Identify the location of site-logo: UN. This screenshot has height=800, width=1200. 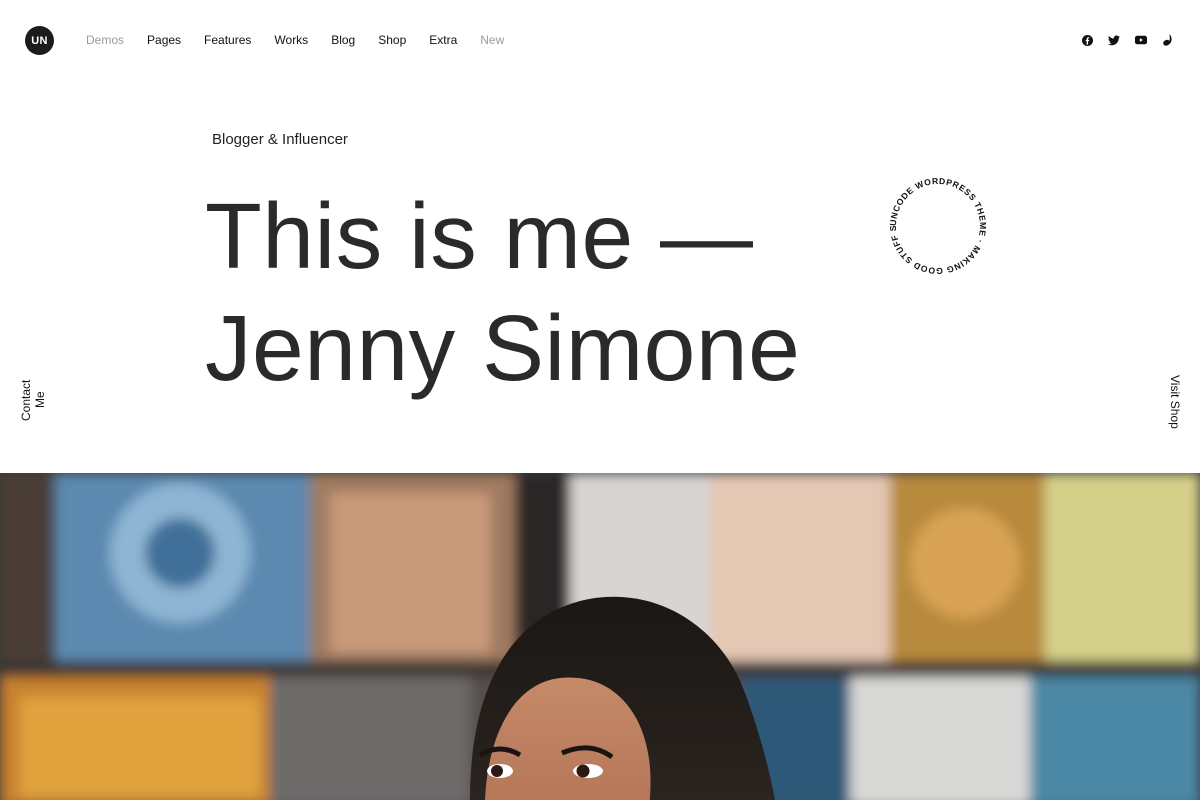
(39, 40).